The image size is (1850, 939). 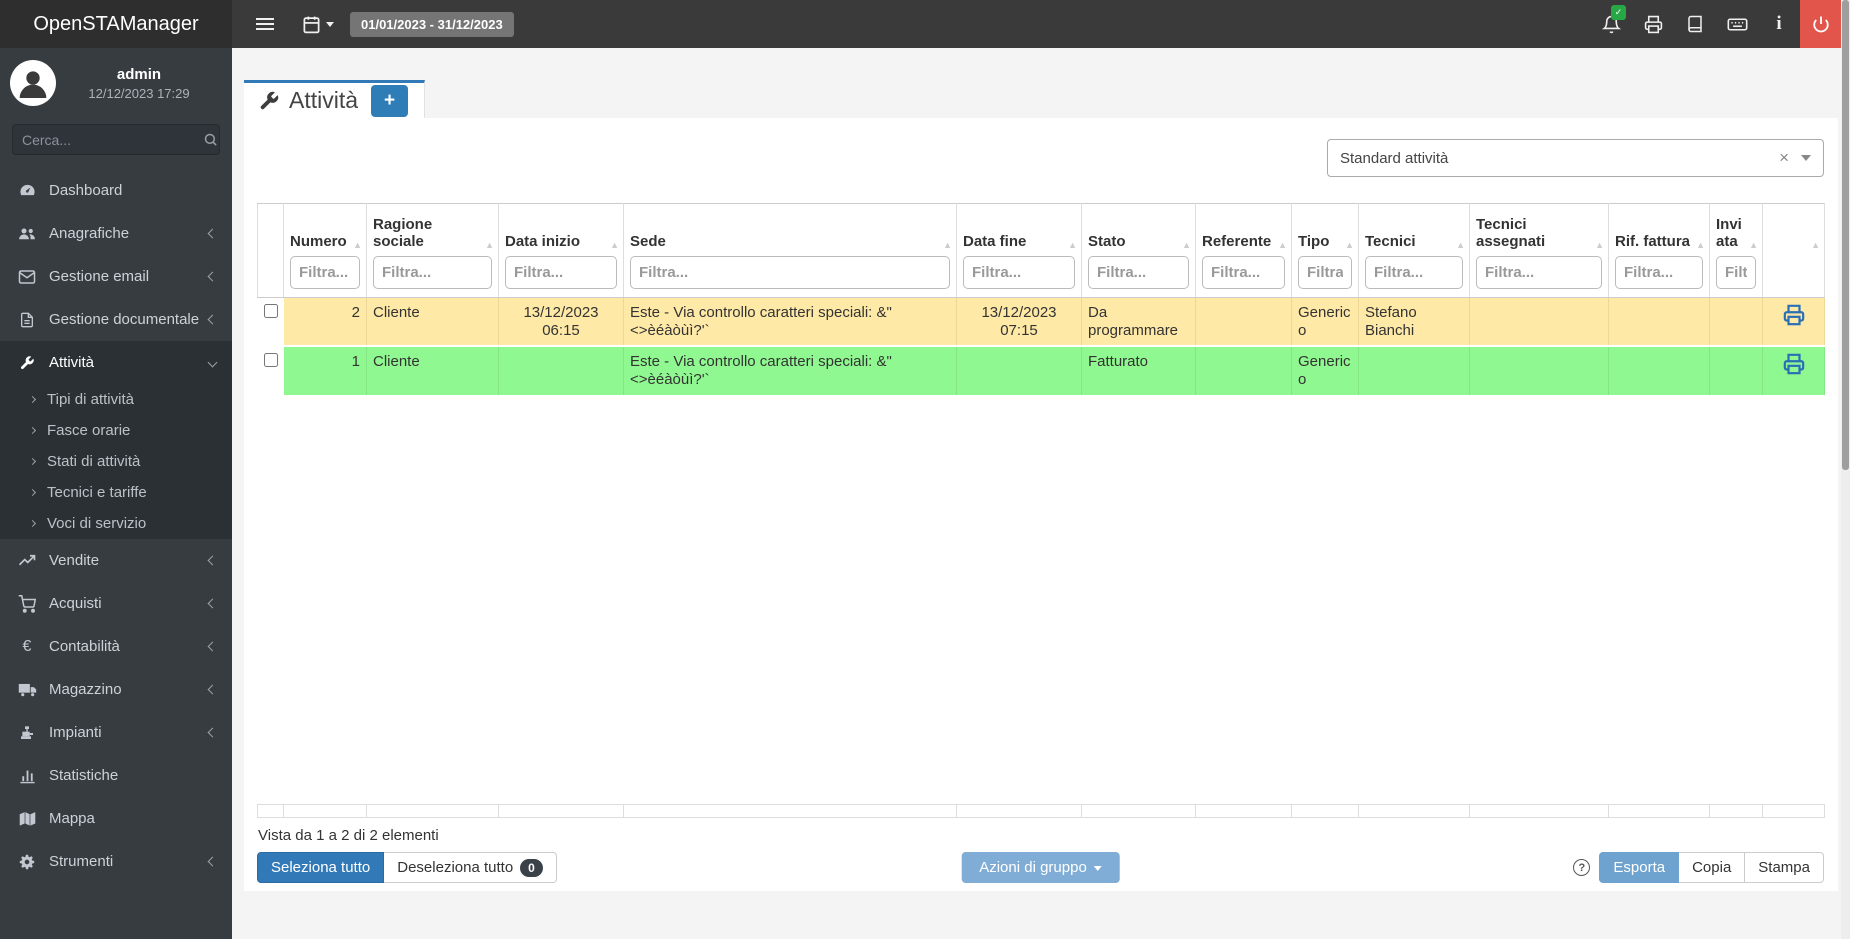 What do you see at coordinates (1784, 867) in the screenshot?
I see `print-table-button: Stampa` at bounding box center [1784, 867].